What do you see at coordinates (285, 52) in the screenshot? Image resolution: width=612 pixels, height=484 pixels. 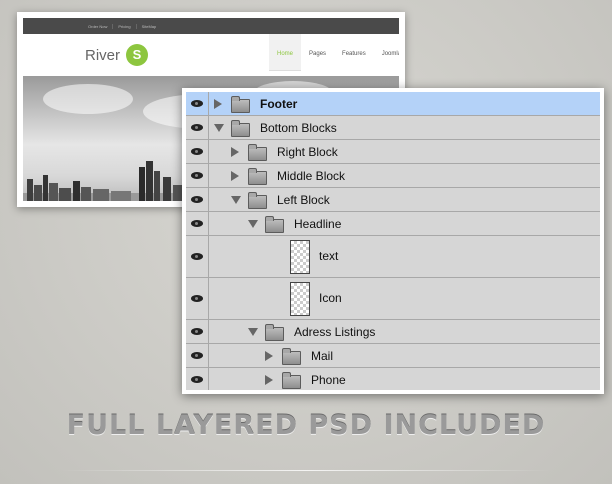 I see `nav-item-home: Home` at bounding box center [285, 52].